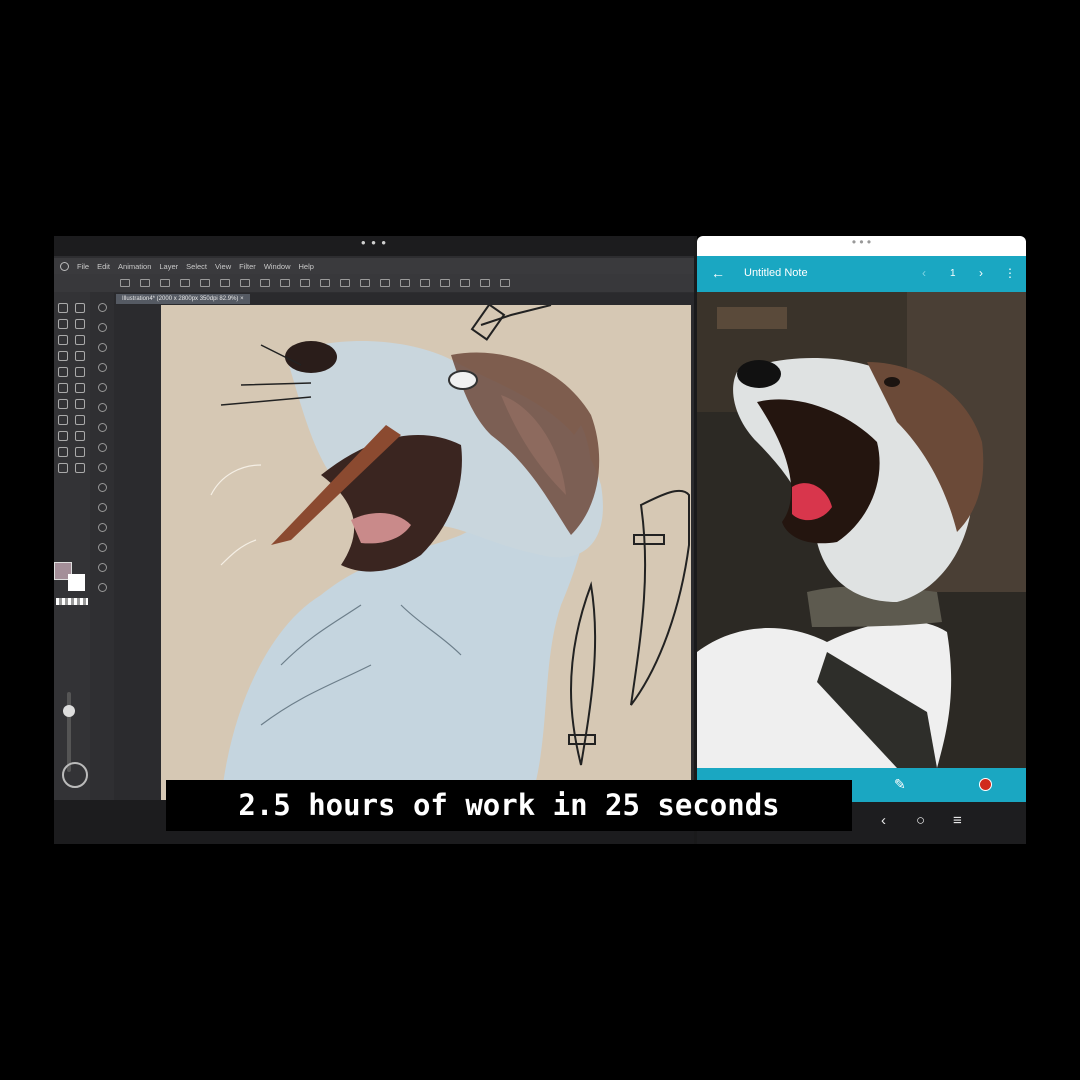  I want to click on open-file-icon, so click(165, 283).